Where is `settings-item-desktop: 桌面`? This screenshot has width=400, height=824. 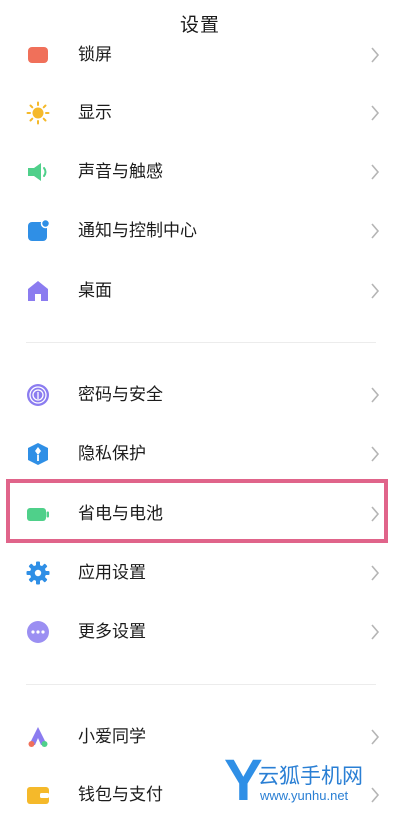 settings-item-desktop: 桌面 is located at coordinates (200, 291).